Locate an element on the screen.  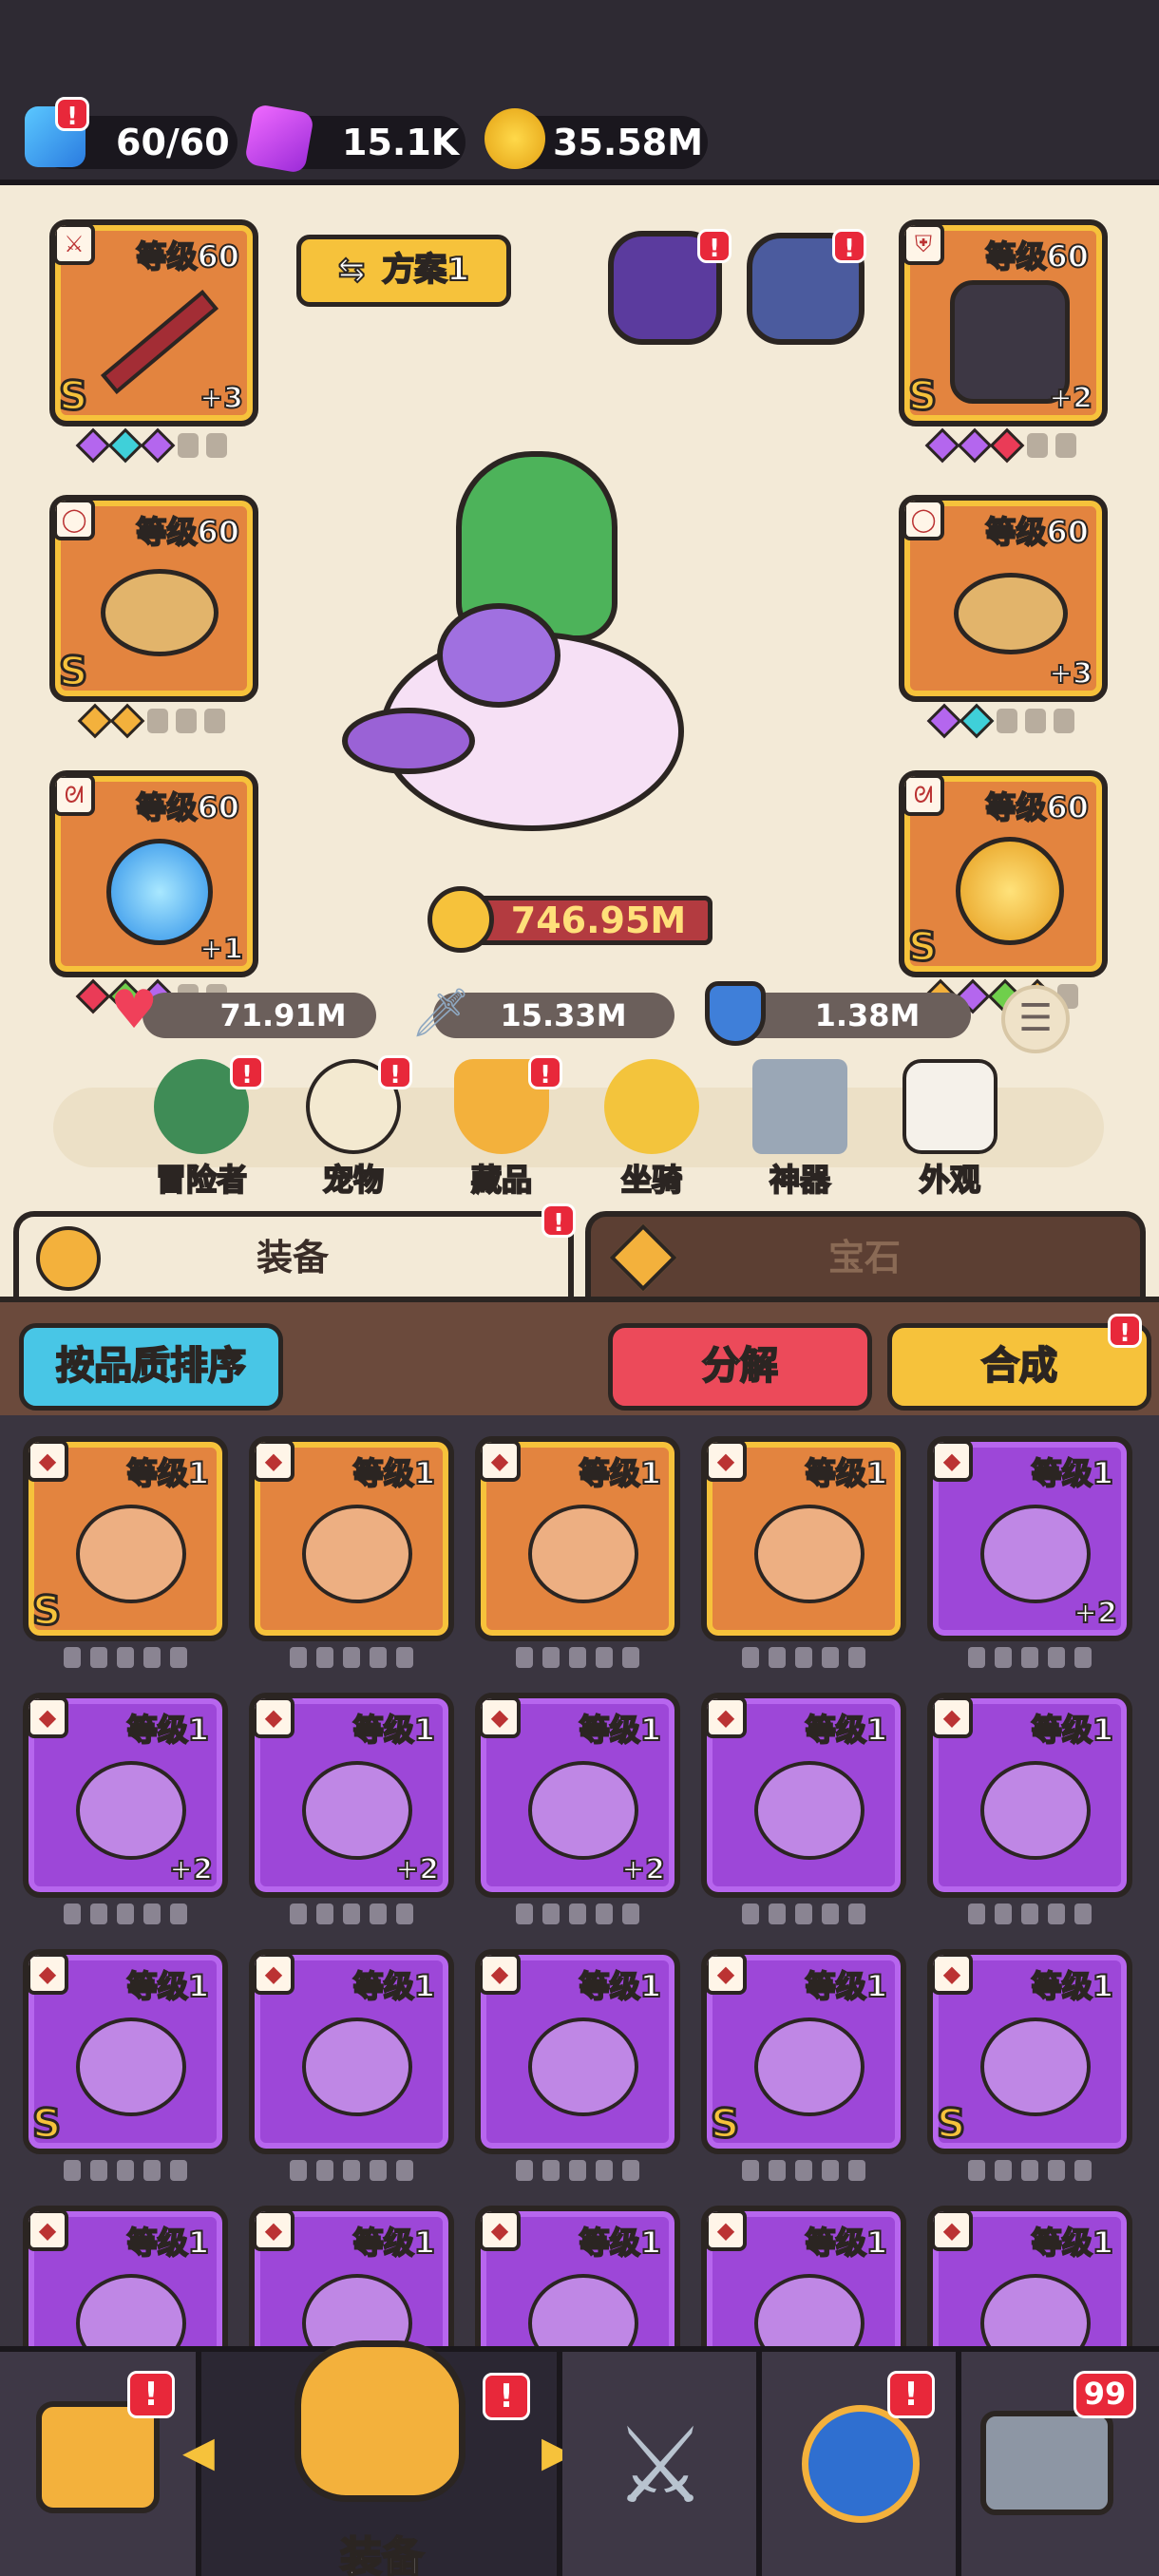
heart-icon: ♥ is located at coordinates (134, 1010).